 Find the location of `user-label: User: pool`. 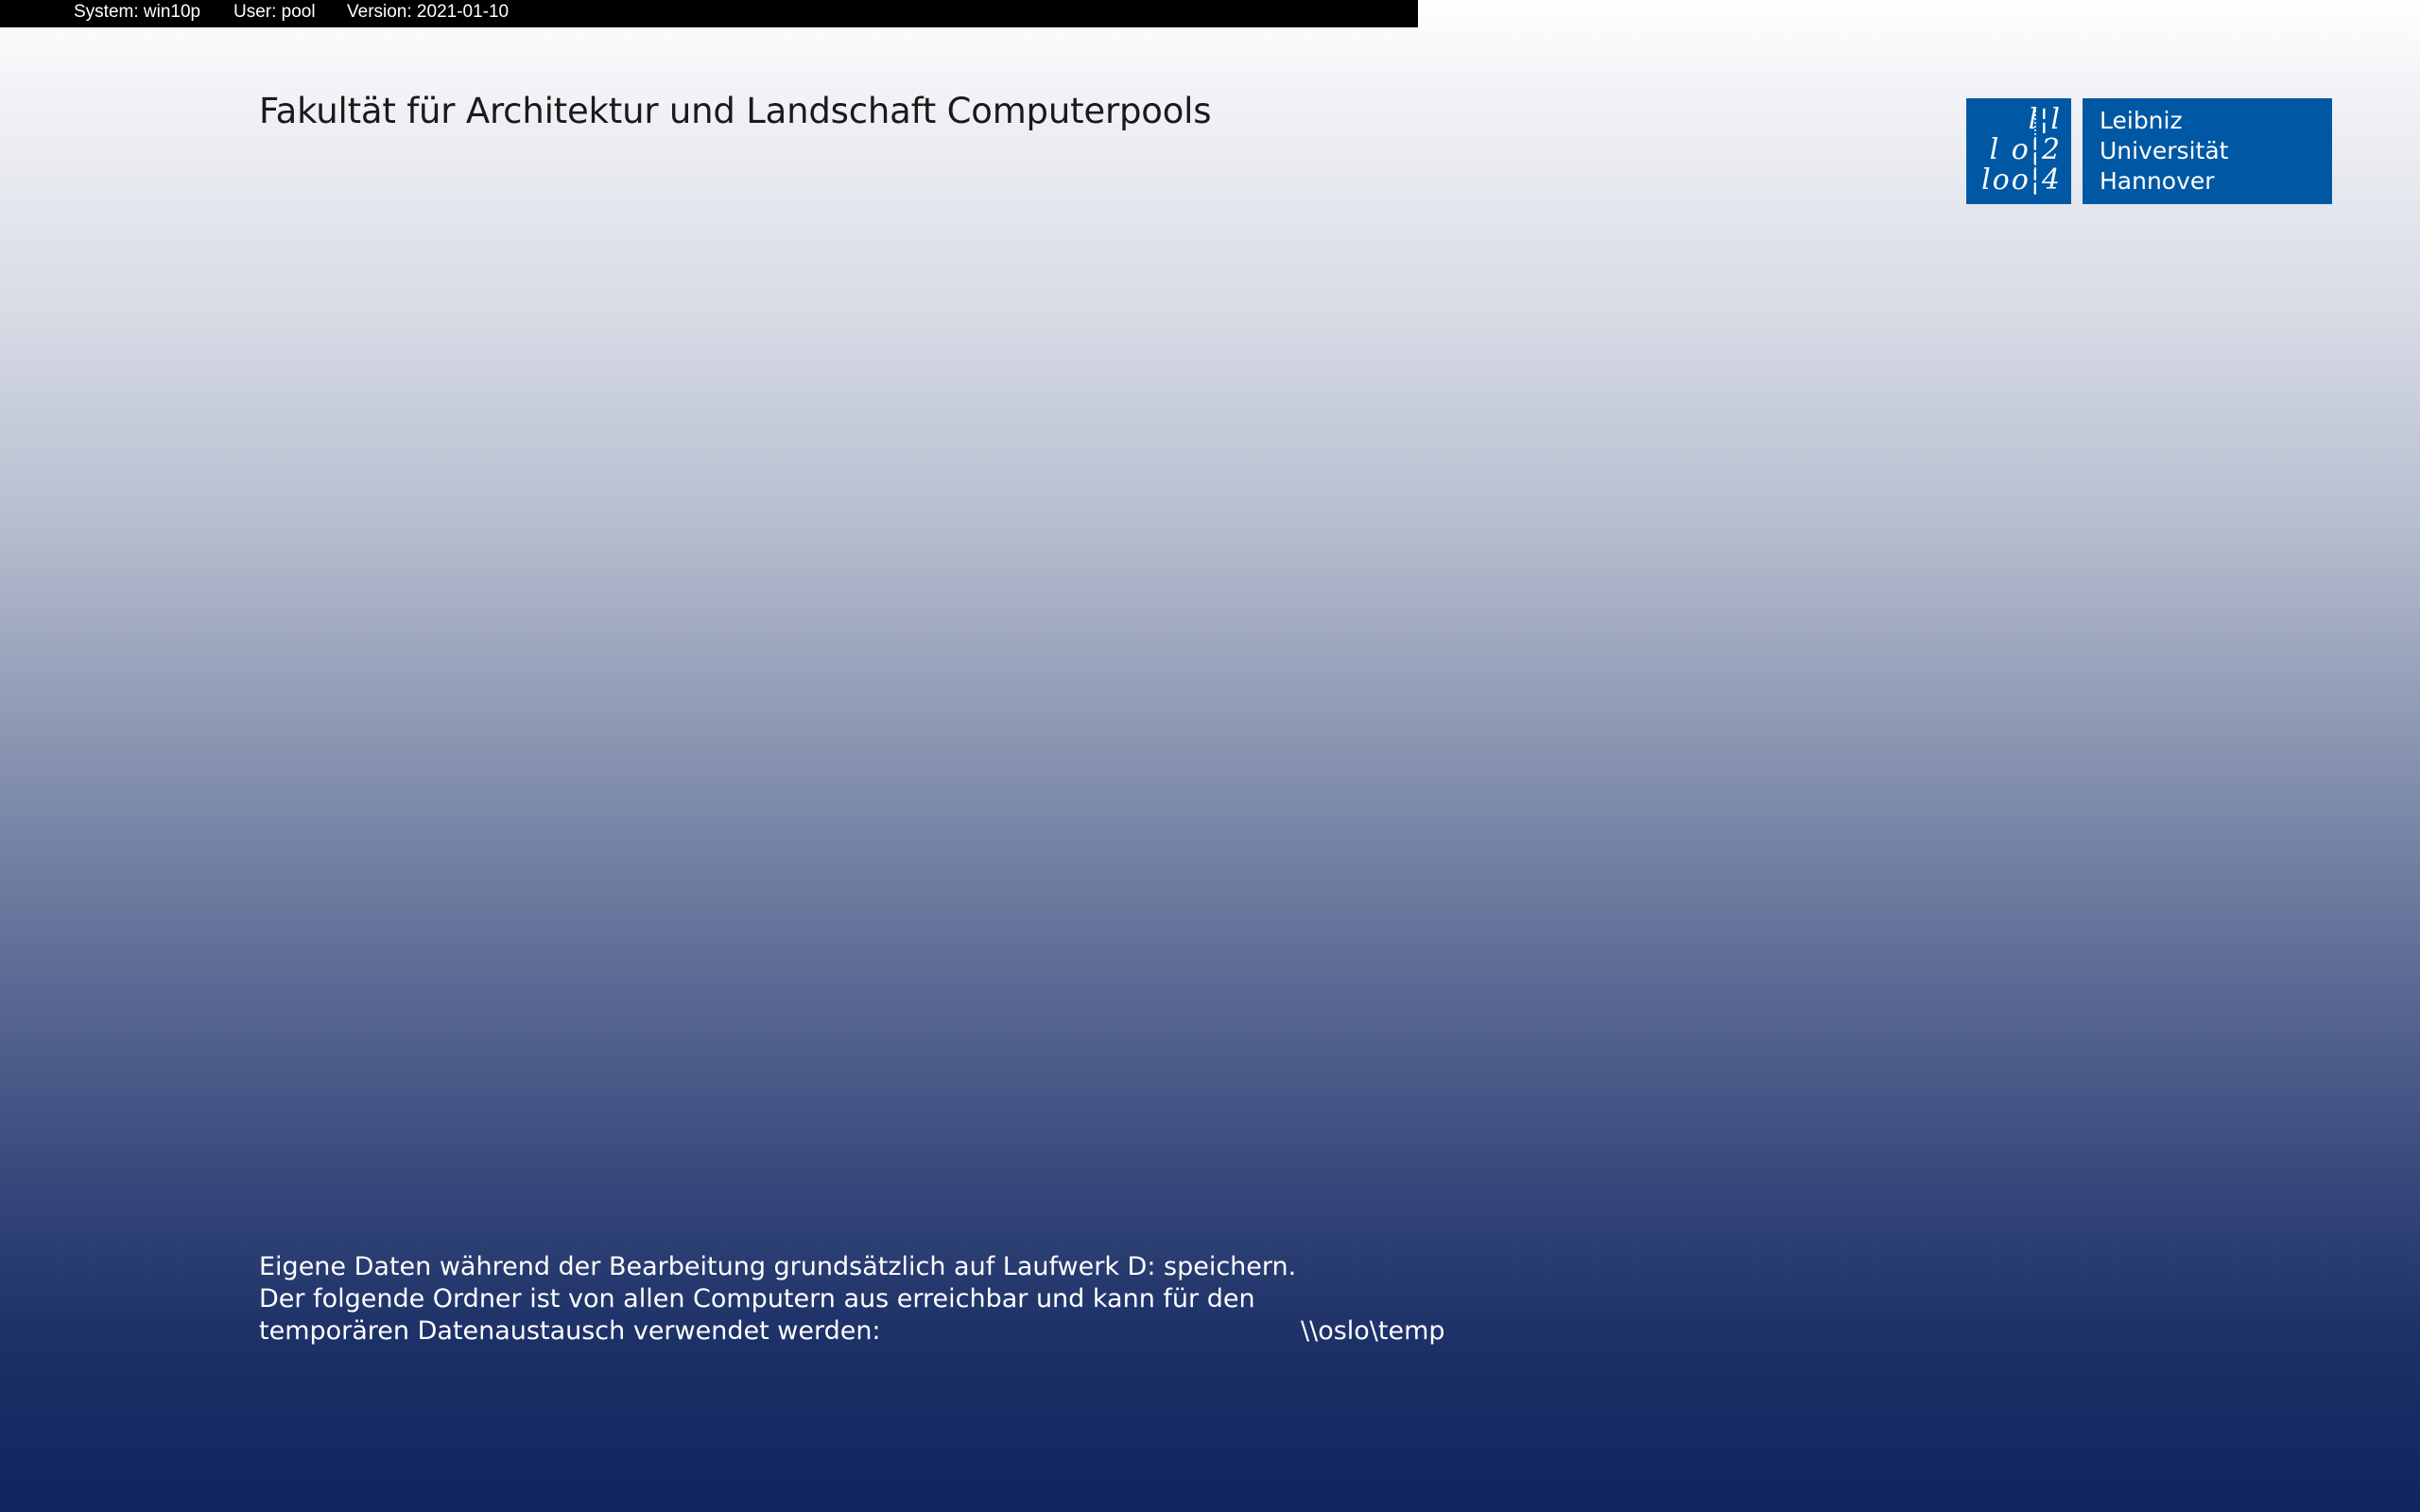

user-label: User: pool is located at coordinates (274, 12).